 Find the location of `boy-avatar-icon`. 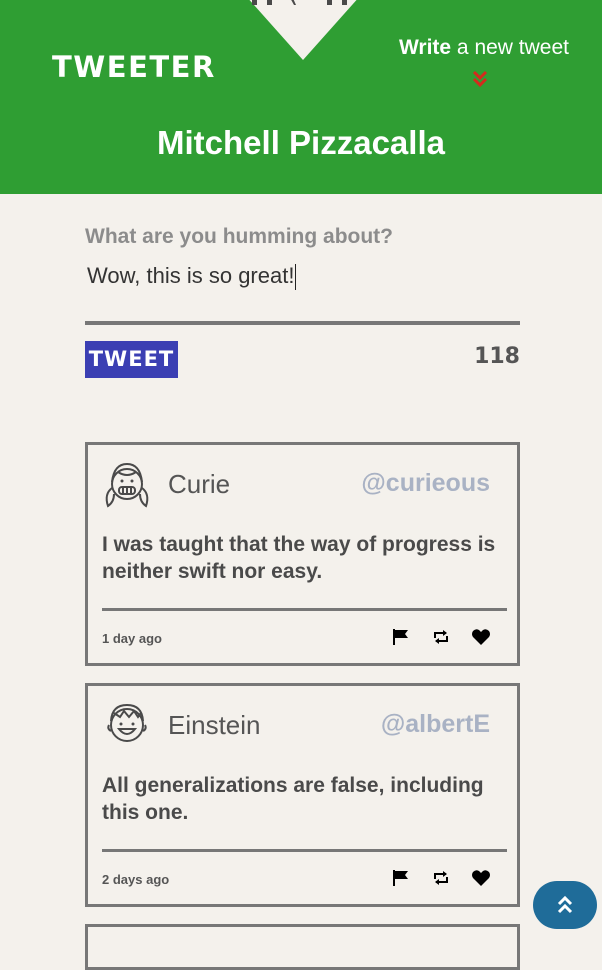

boy-avatar-icon is located at coordinates (127, 722).